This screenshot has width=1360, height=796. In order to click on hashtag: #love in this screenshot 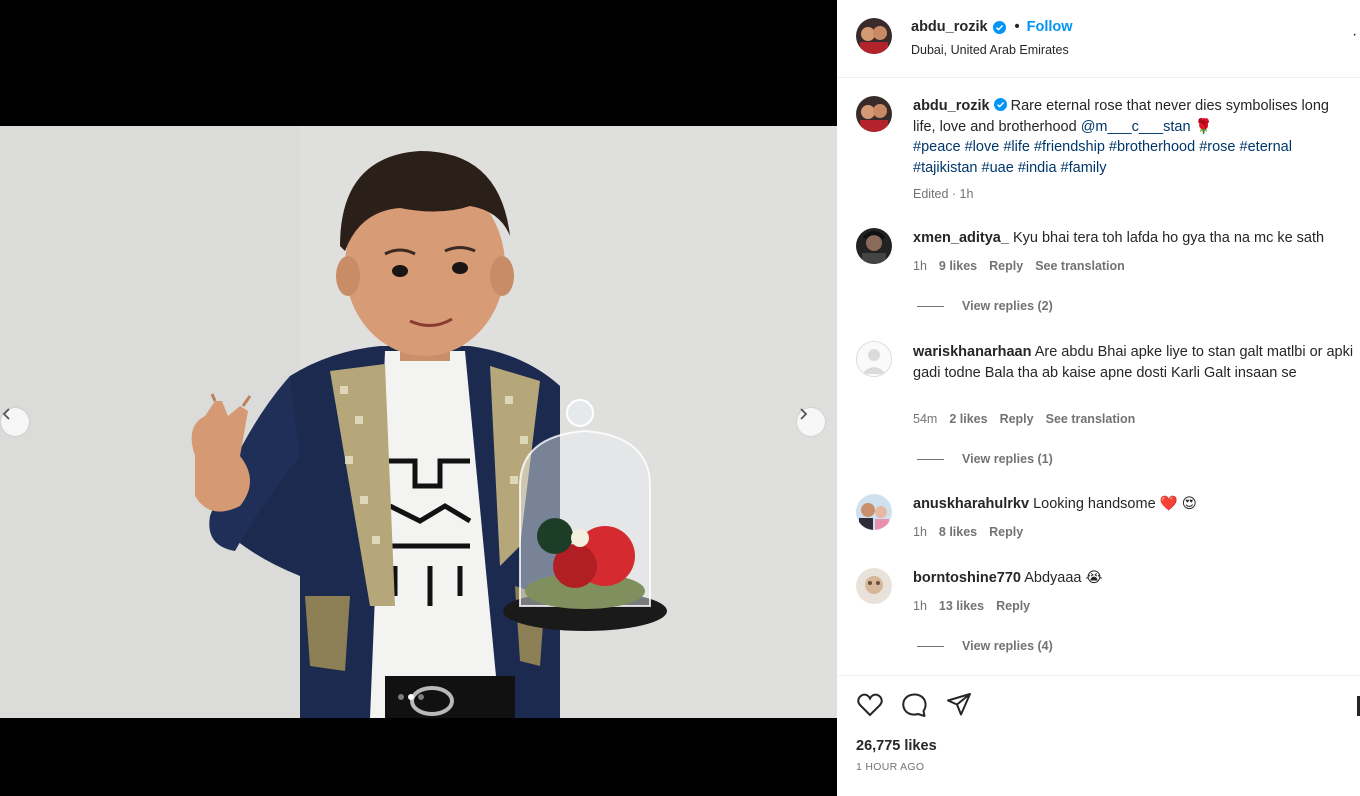, I will do `click(982, 147)`.